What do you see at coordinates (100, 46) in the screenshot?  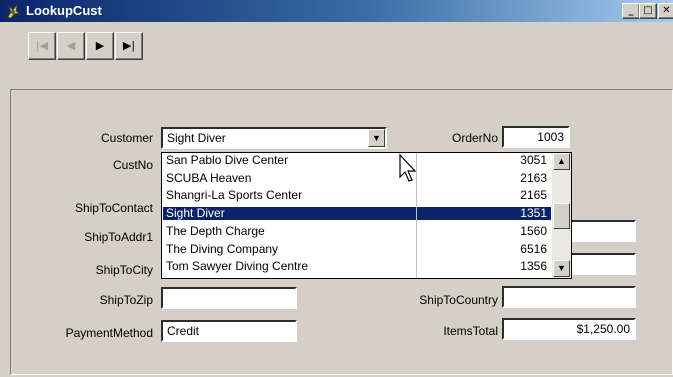 I see `next-record-button: ▶` at bounding box center [100, 46].